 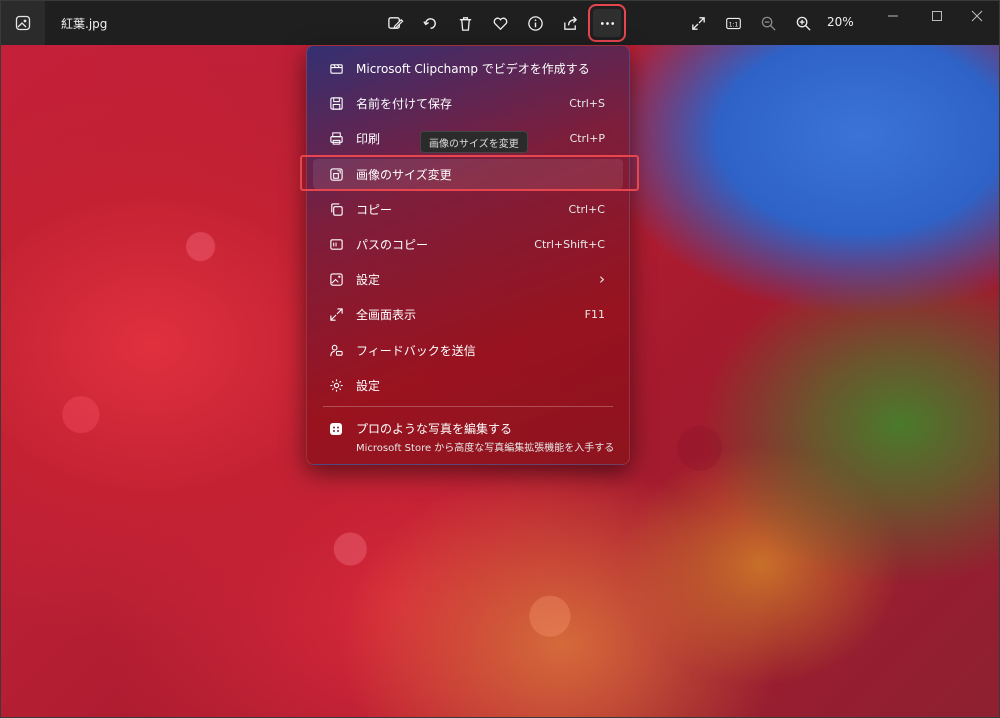 I want to click on menu-item-resize-image: 画像のサイズ変更, so click(x=468, y=174).